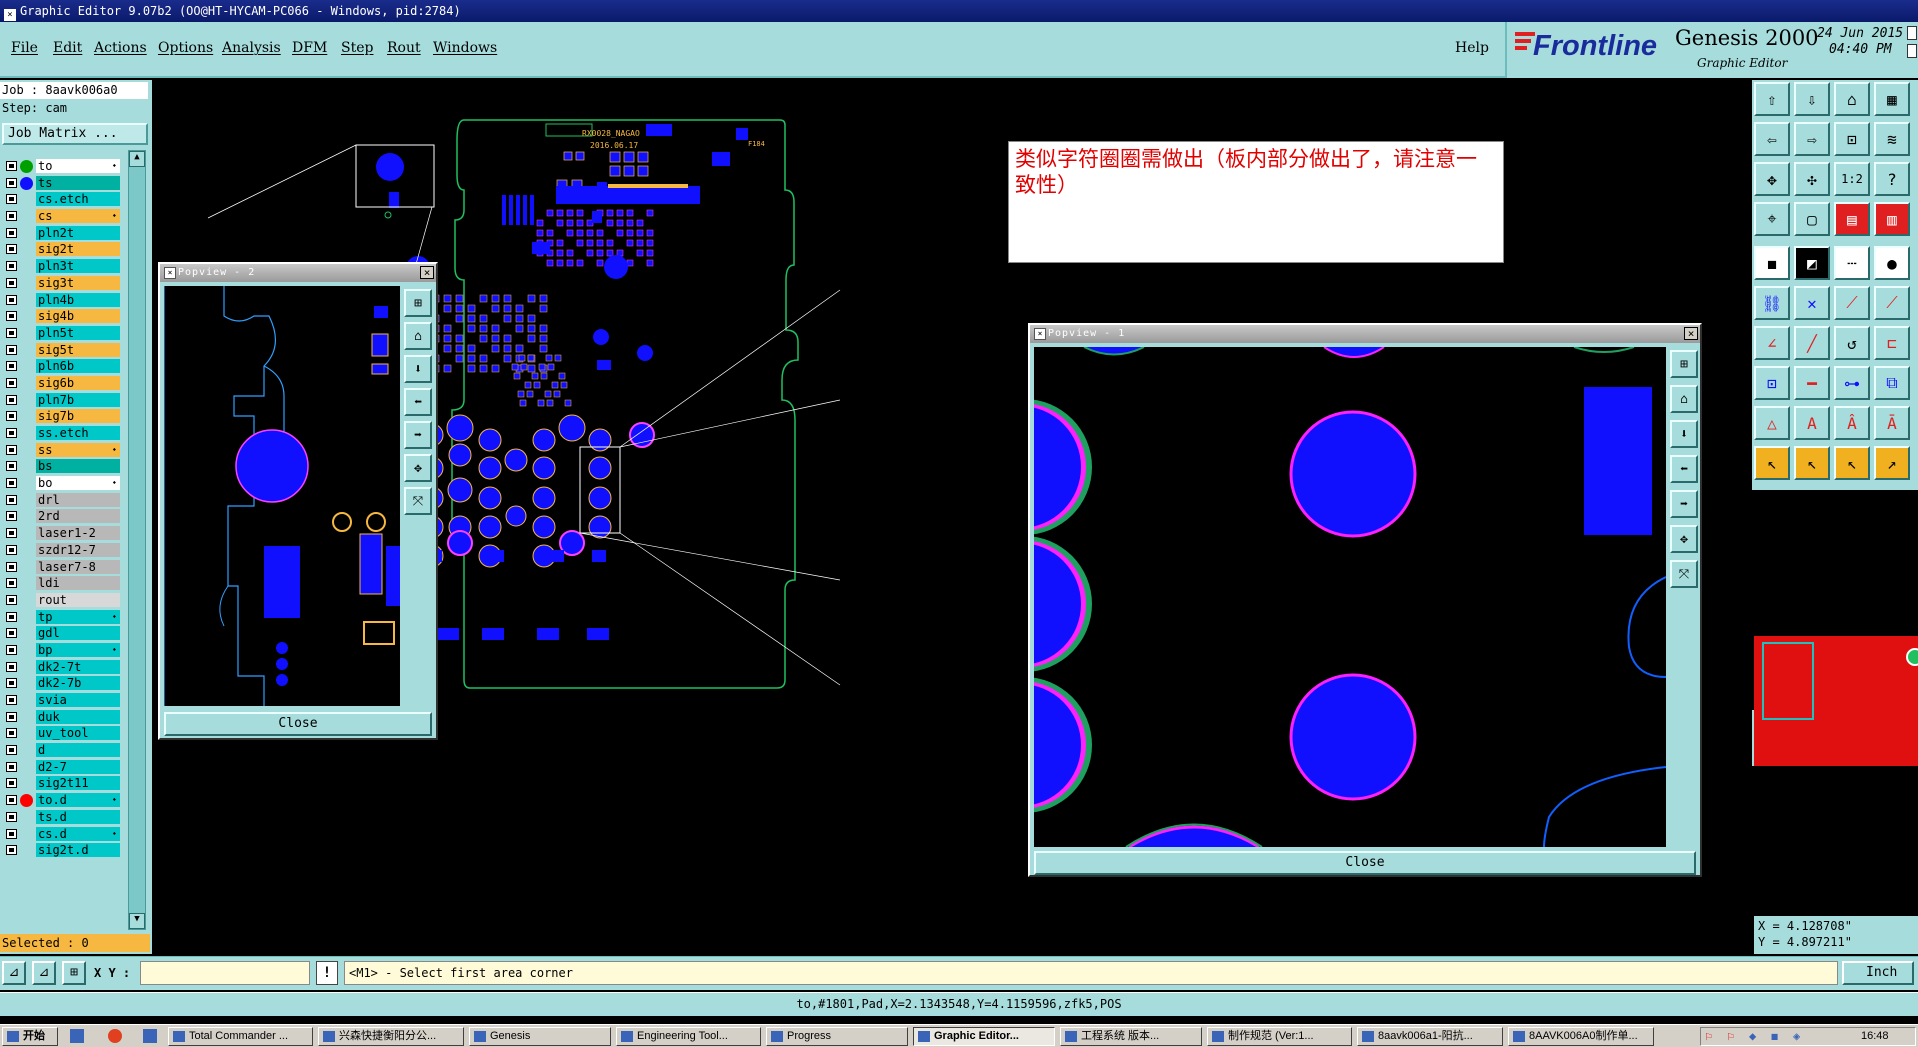 This screenshot has width=1918, height=1047. What do you see at coordinates (78, 766) in the screenshot?
I see `layer-name: d2-7` at bounding box center [78, 766].